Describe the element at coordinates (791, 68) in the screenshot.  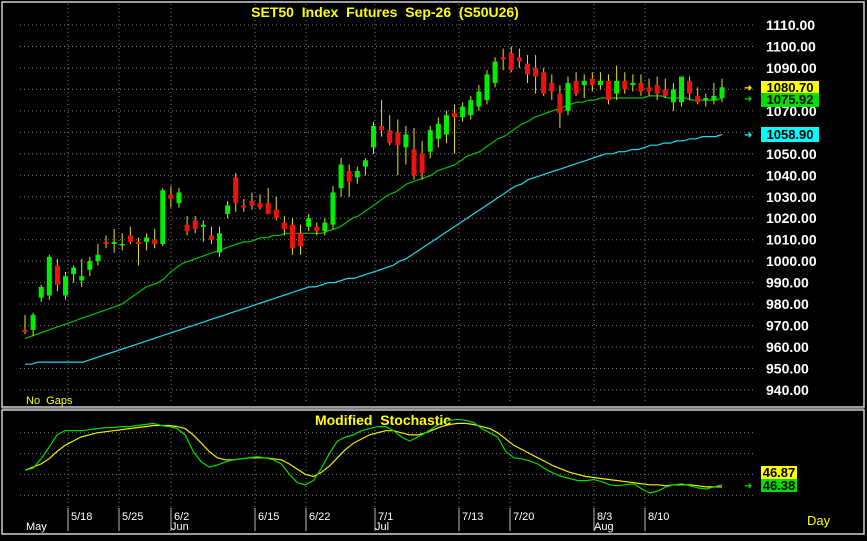
I see `price-tick-label: 1090.00` at that location.